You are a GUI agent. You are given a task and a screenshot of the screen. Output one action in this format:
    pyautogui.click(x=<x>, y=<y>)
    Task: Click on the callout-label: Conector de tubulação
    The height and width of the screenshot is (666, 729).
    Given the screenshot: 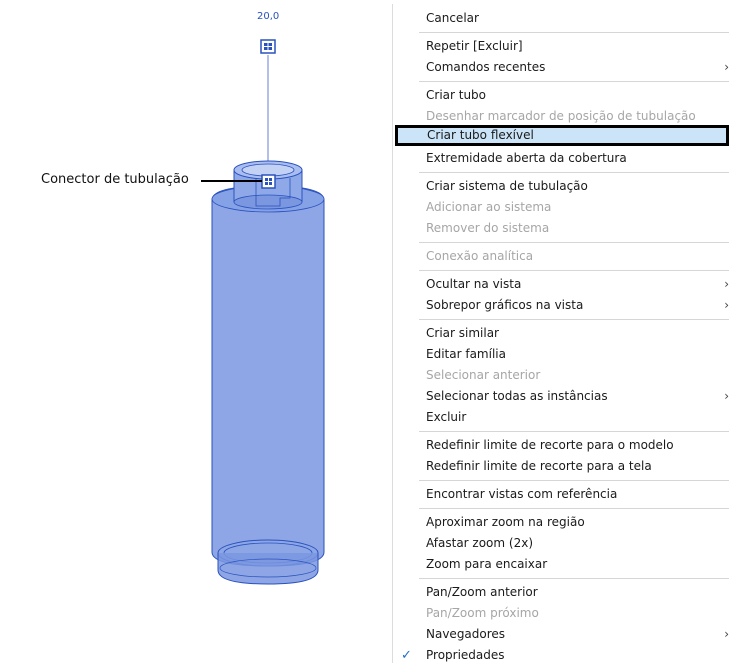 What is the action you would take?
    pyautogui.click(x=115, y=179)
    